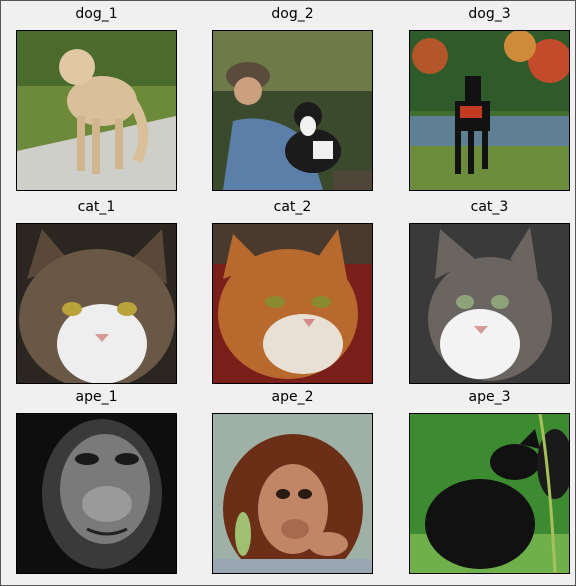  I want to click on cat-3-image, so click(489, 303).